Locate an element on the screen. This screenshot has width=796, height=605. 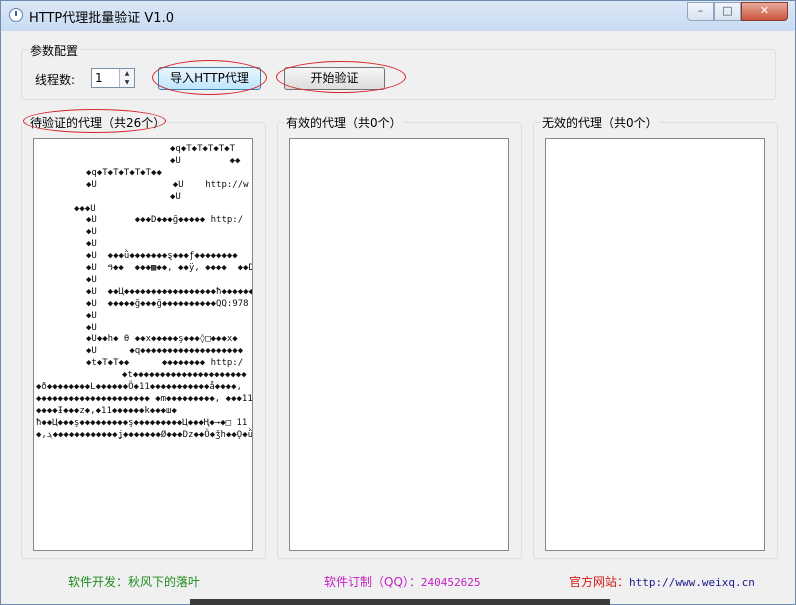
threads-stepper: 1 ▲ ▼ is located at coordinates (113, 78).